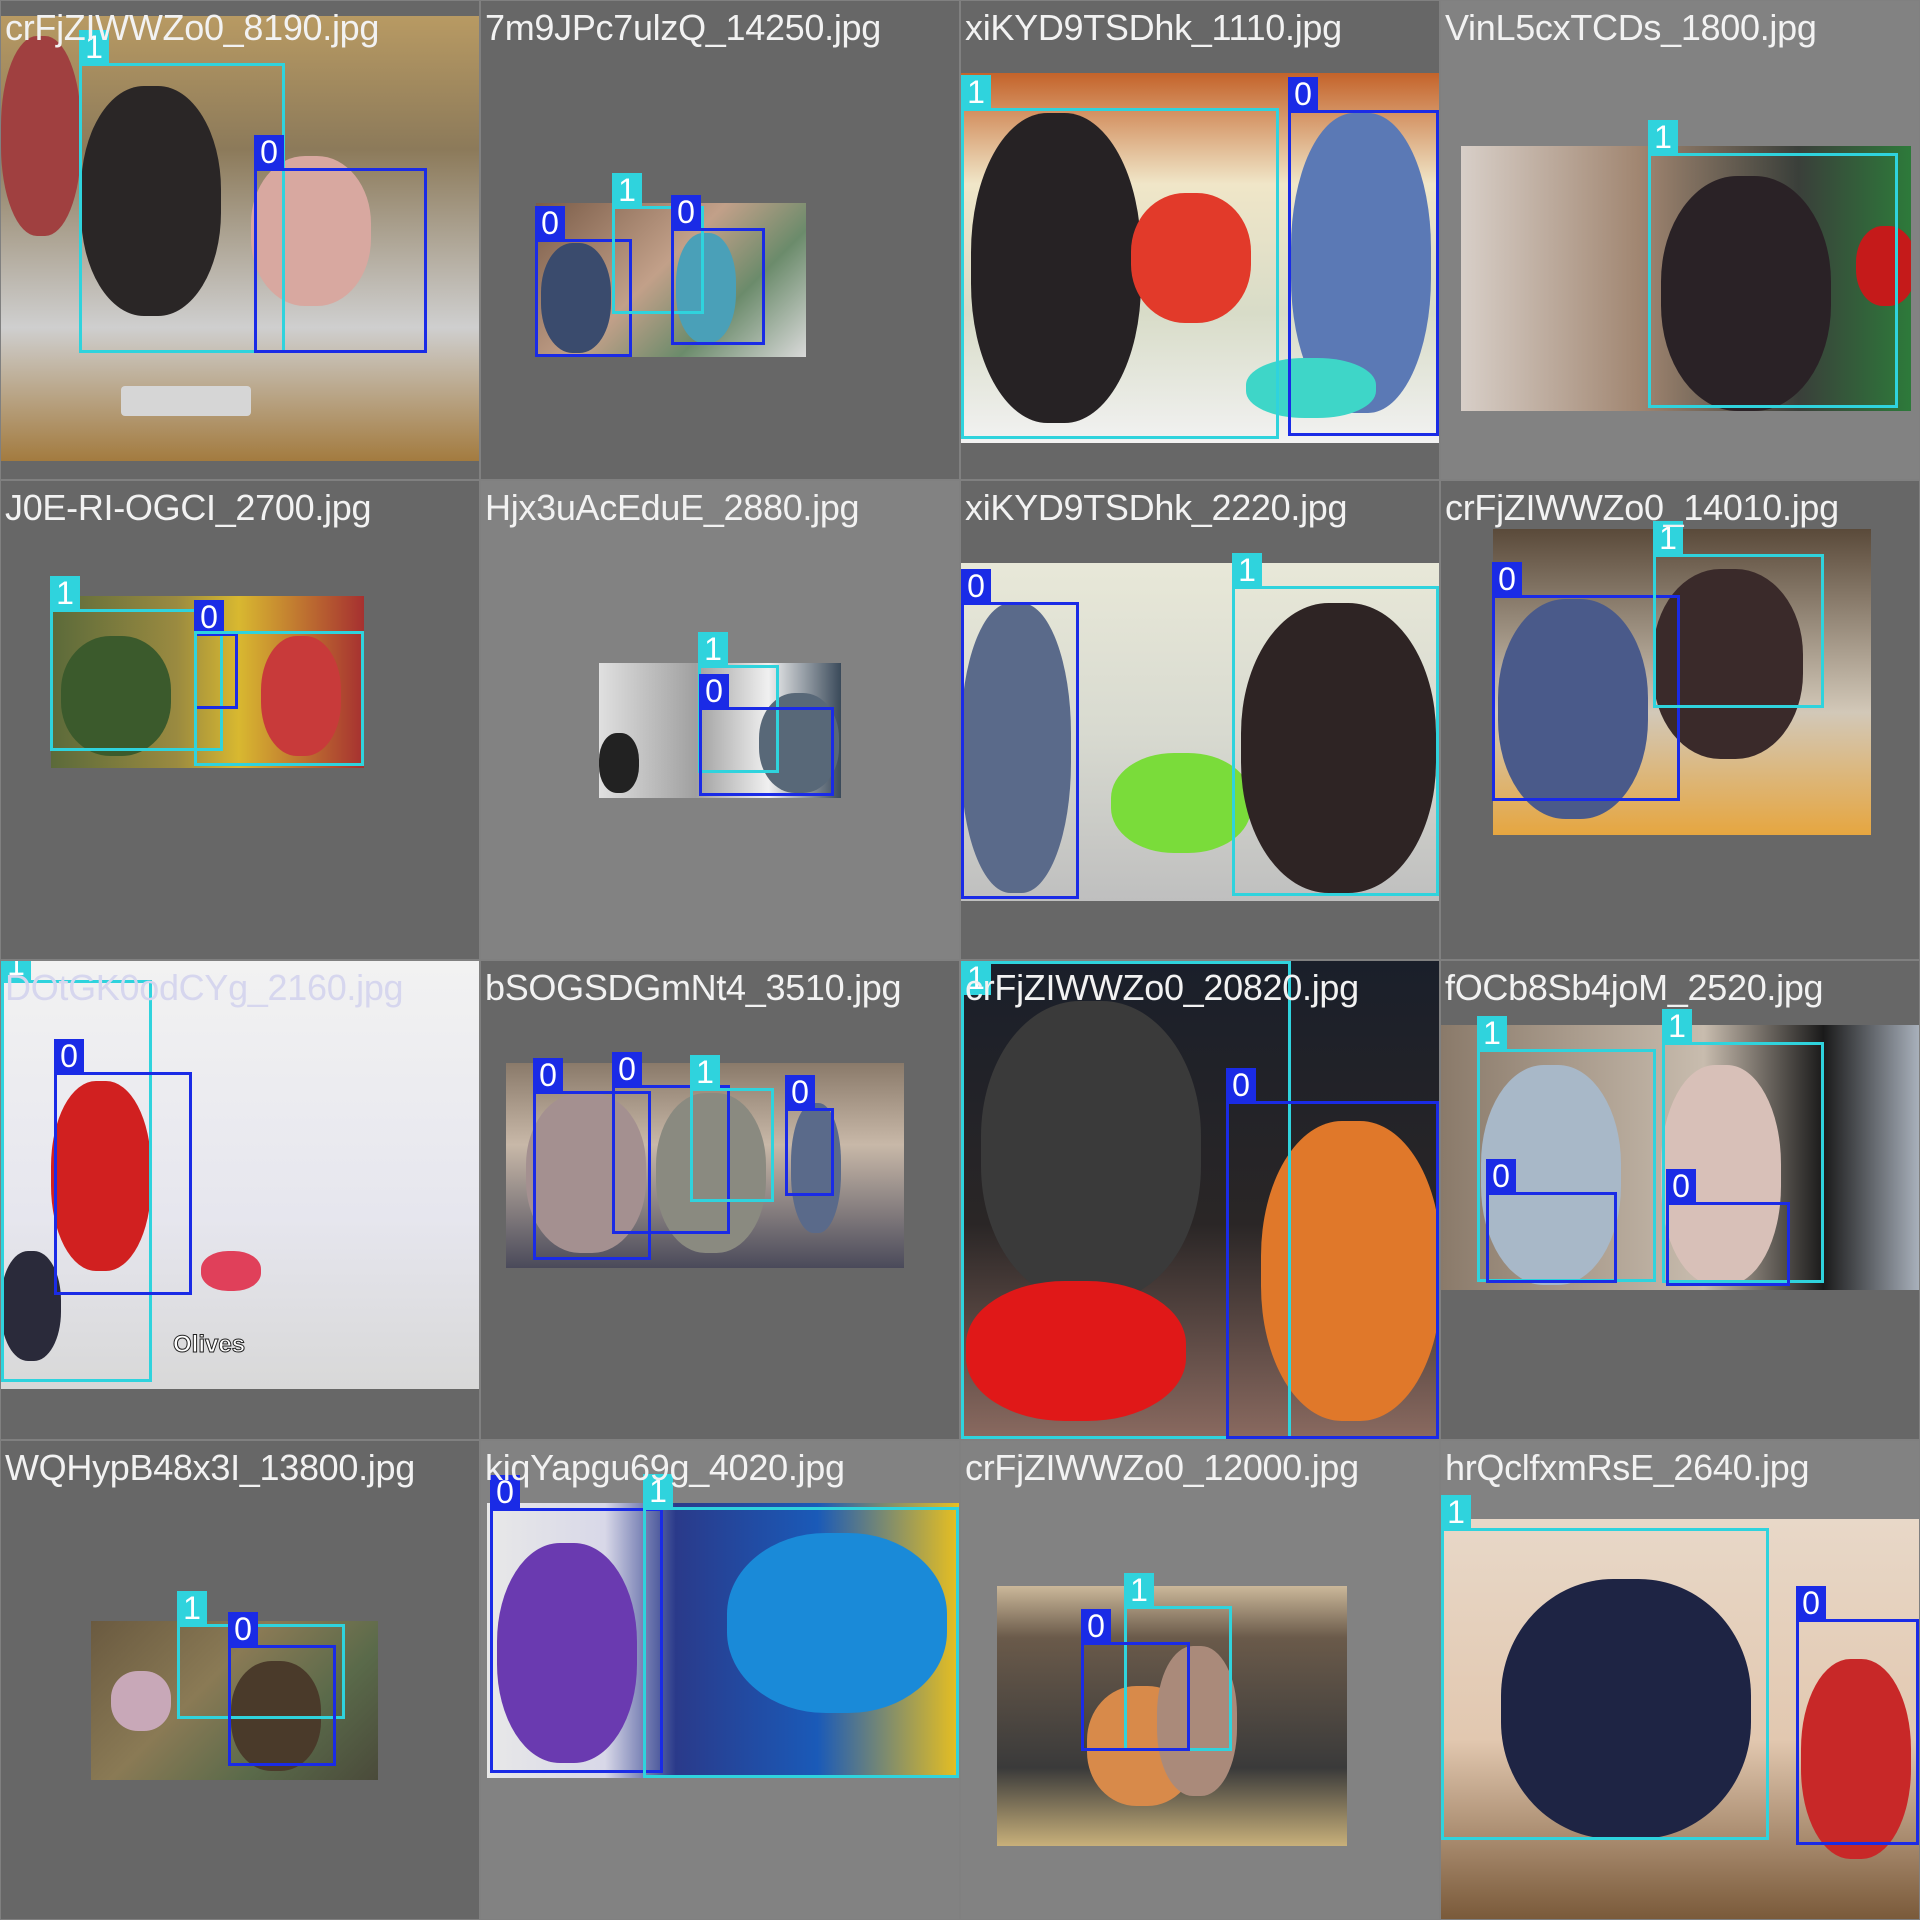 This screenshot has width=1920, height=1920. I want to click on tile: kiqYapgu69g_4020.jpg 0 1, so click(720, 1680).